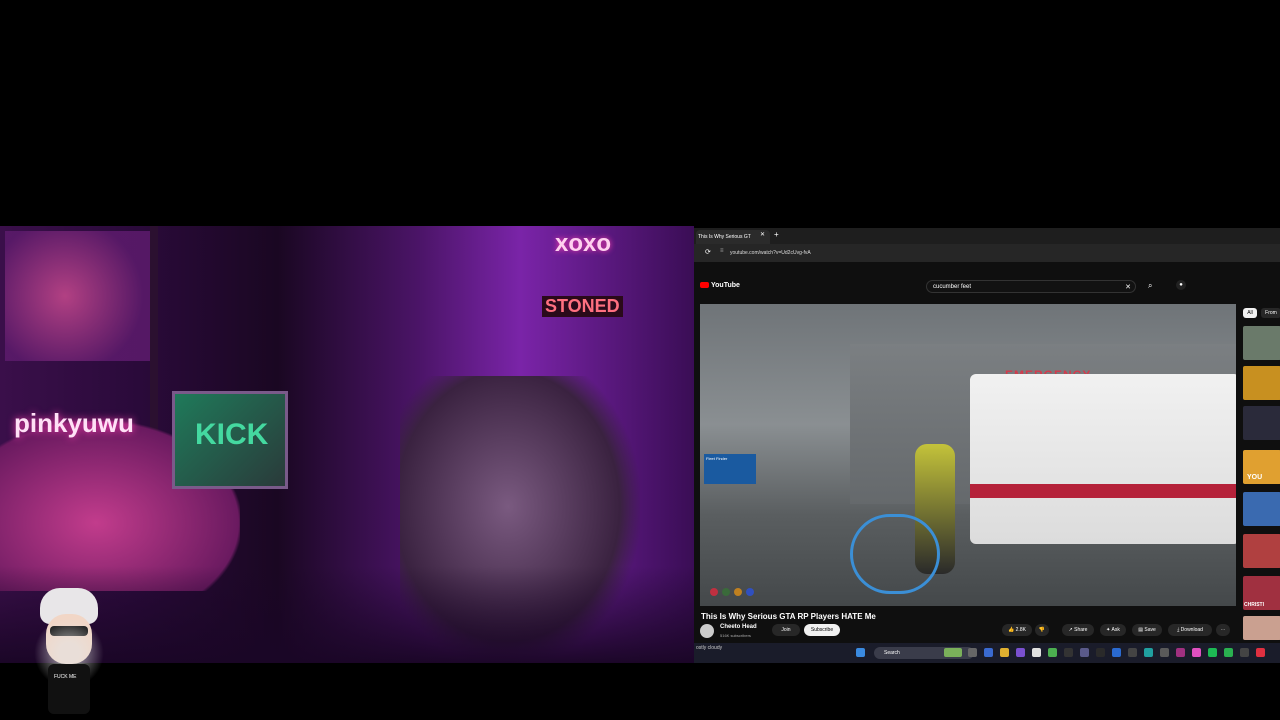 The height and width of the screenshot is (720, 1280). Describe the element at coordinates (80, 296) in the screenshot. I see `wall-art` at that location.